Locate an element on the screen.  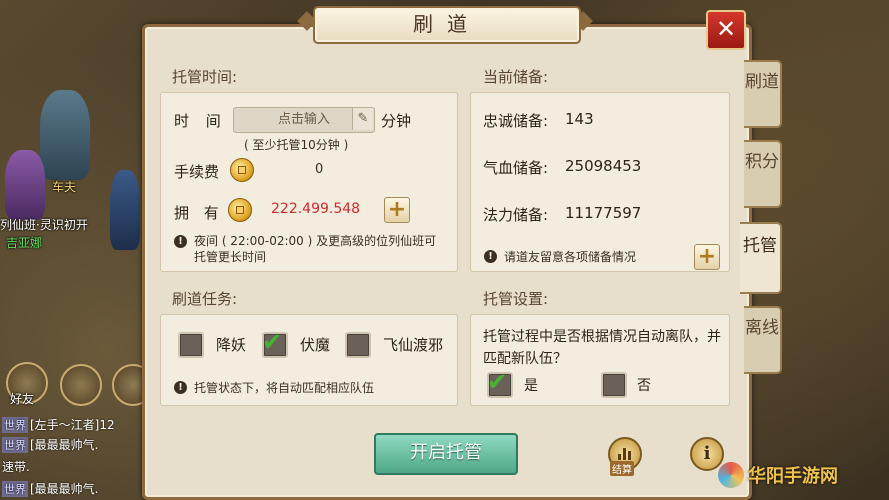
watermark: 华阳手游网 is located at coordinates (793, 476).